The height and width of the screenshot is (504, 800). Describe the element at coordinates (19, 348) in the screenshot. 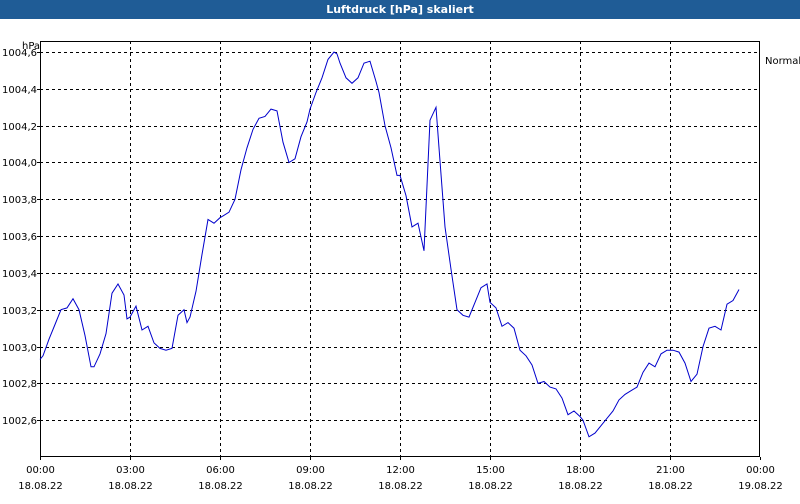

I see `y-tick-label: 1003,0` at that location.